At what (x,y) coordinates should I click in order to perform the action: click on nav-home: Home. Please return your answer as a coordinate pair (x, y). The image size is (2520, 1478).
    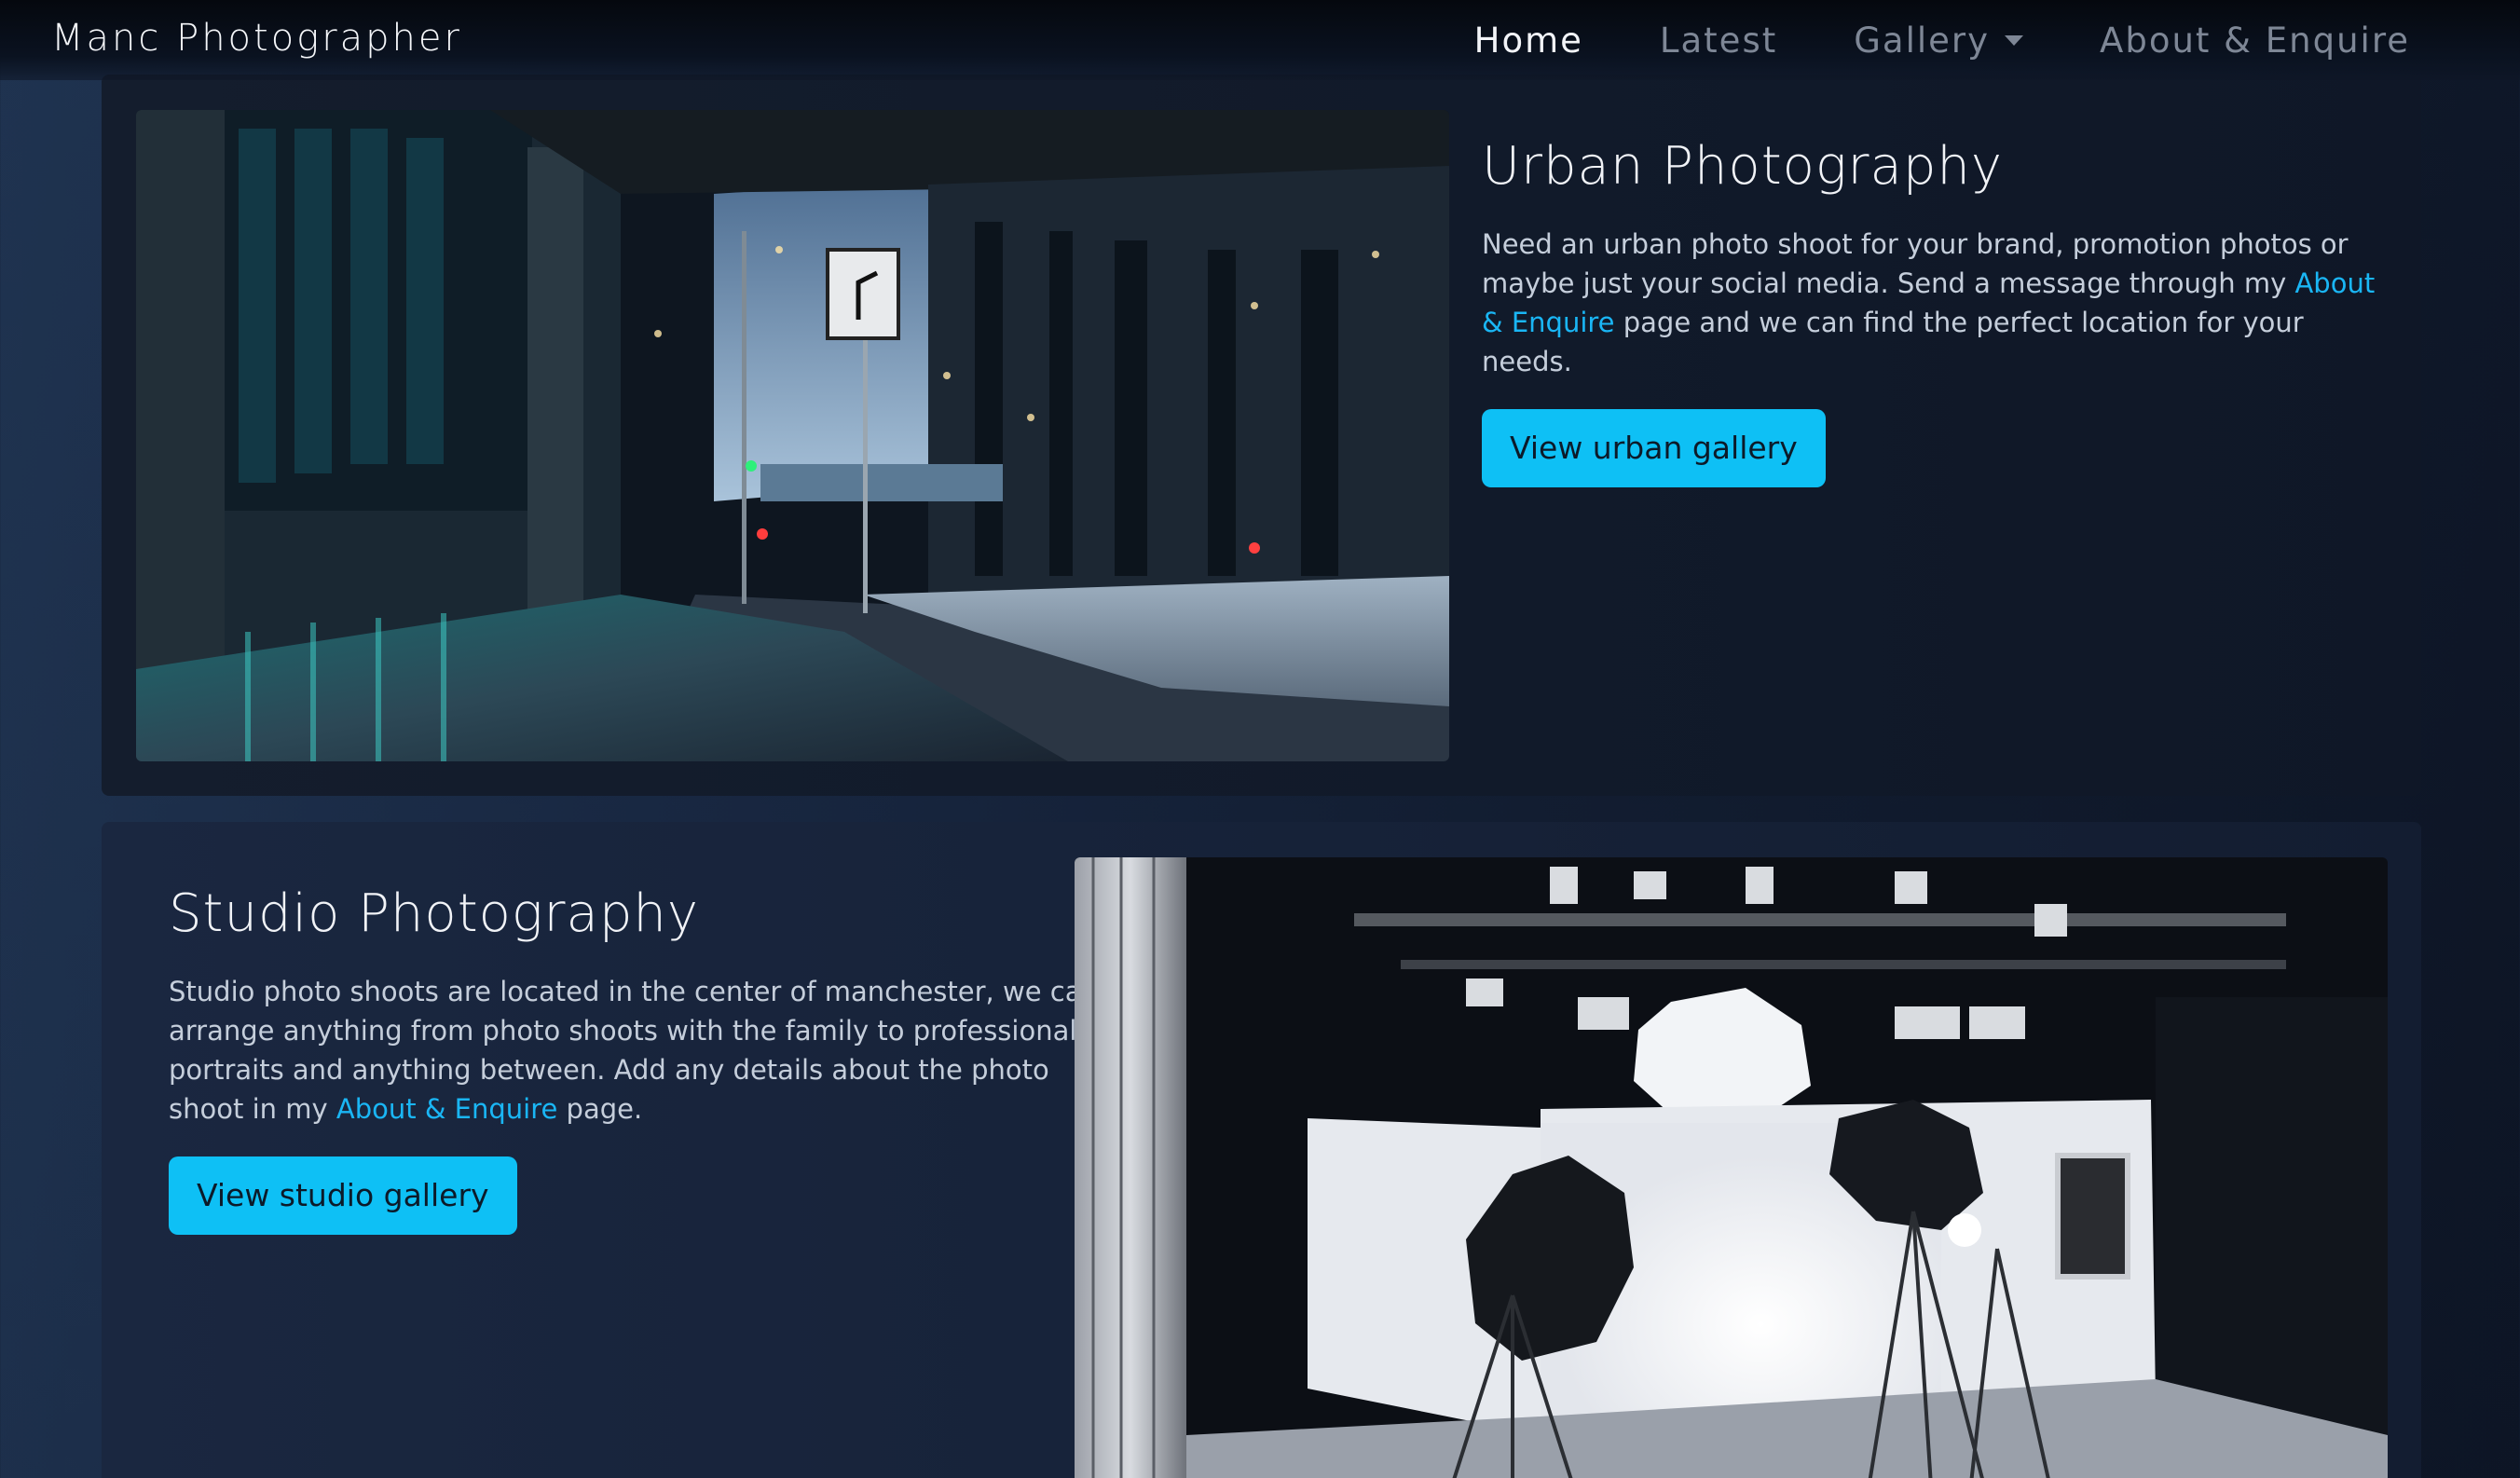
    Looking at the image, I should click on (1528, 41).